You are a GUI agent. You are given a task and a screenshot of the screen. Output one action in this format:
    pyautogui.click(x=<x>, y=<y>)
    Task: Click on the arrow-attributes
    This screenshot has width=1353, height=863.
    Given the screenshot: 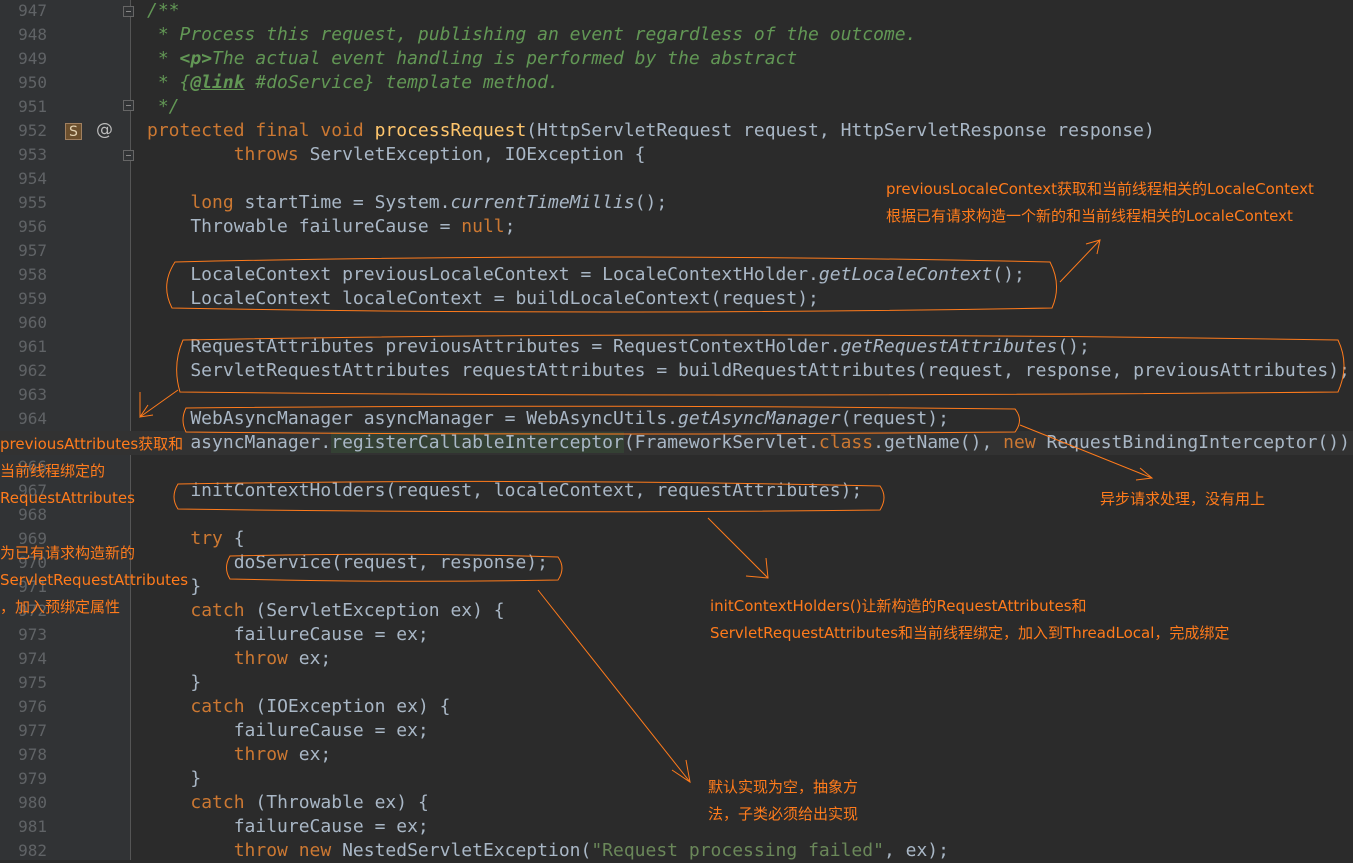 What is the action you would take?
    pyautogui.click(x=158, y=403)
    